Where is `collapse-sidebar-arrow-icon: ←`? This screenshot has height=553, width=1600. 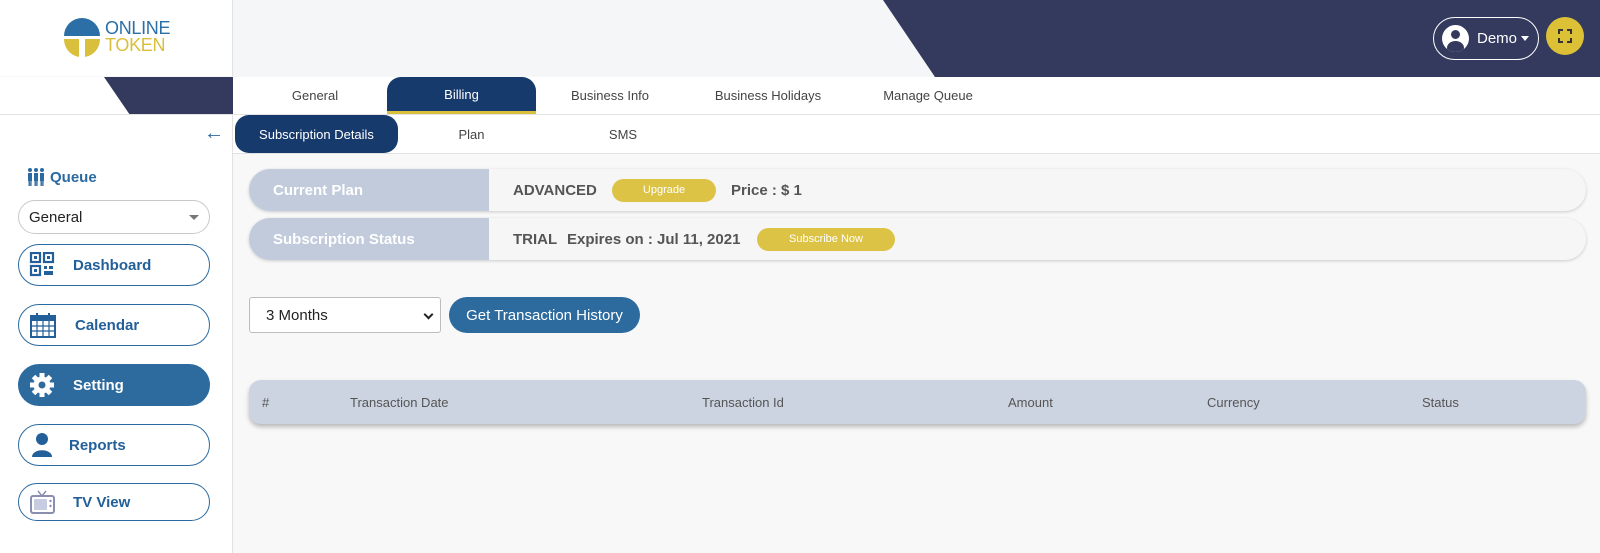
collapse-sidebar-arrow-icon: ← is located at coordinates (214, 133).